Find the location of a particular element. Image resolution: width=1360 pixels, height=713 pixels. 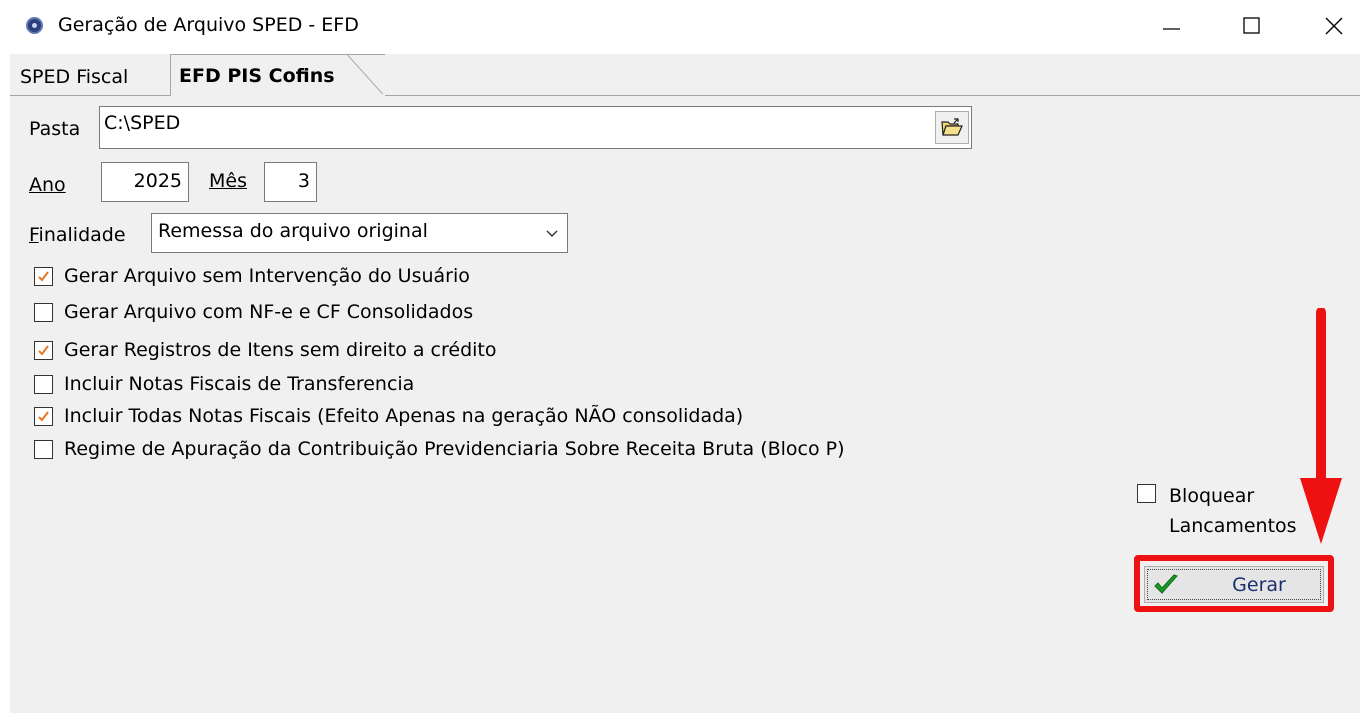

folder-open-icon is located at coordinates (952, 126).